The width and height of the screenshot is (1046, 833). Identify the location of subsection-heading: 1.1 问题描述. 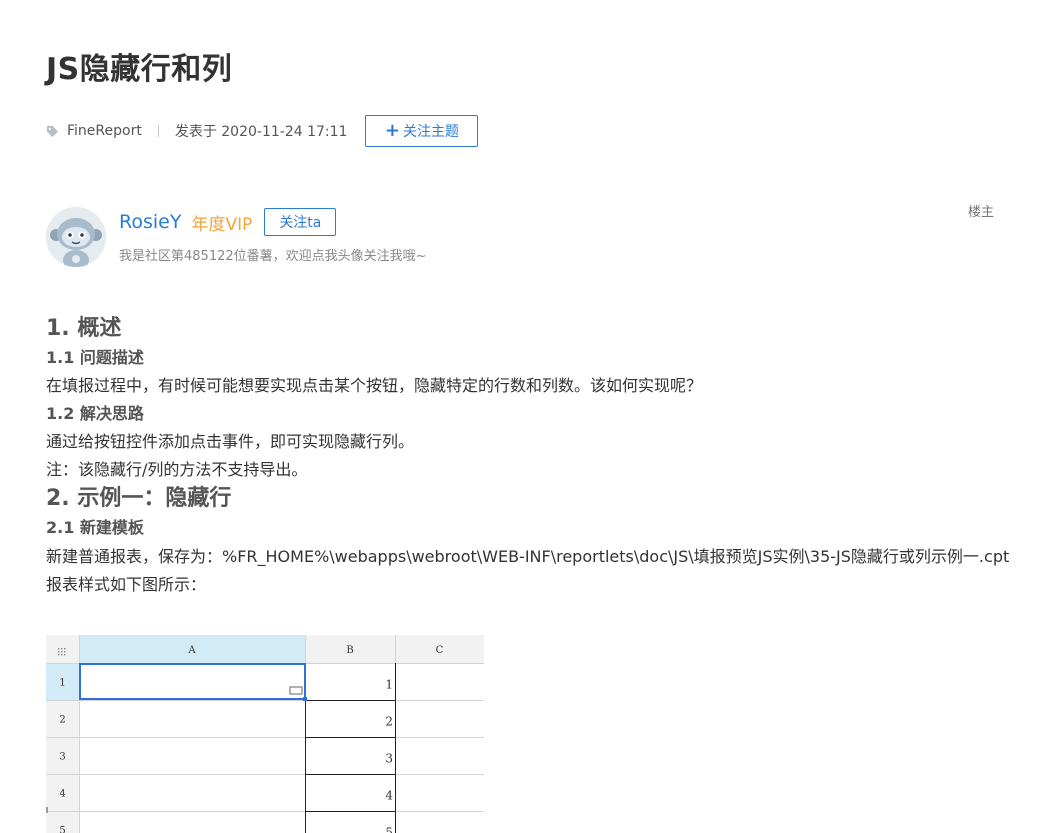
(95, 357).